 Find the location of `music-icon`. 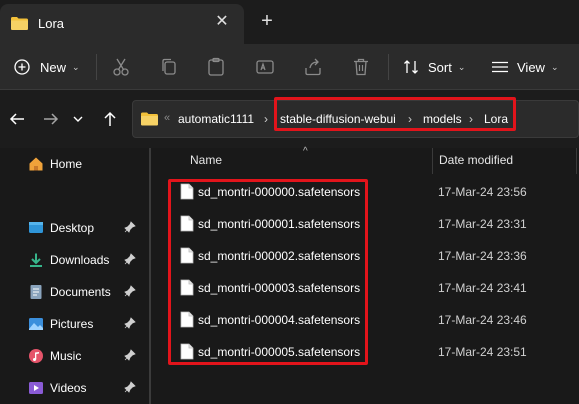

music-icon is located at coordinates (36, 356).